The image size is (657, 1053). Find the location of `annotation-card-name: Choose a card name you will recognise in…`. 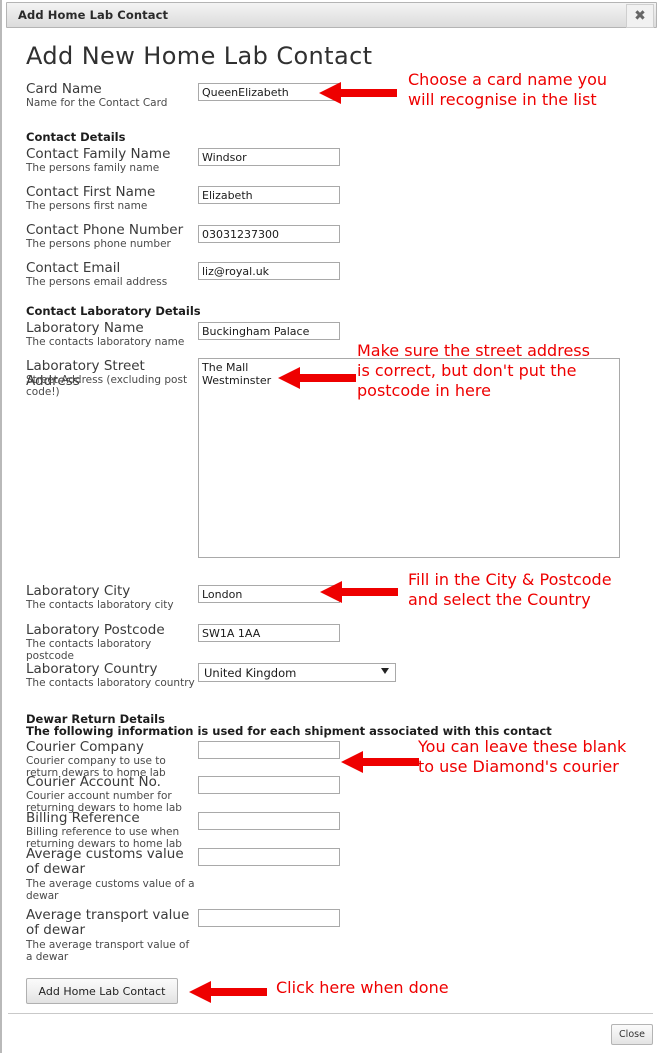

annotation-card-name: Choose a card name you will recognise in… is located at coordinates (508, 89).